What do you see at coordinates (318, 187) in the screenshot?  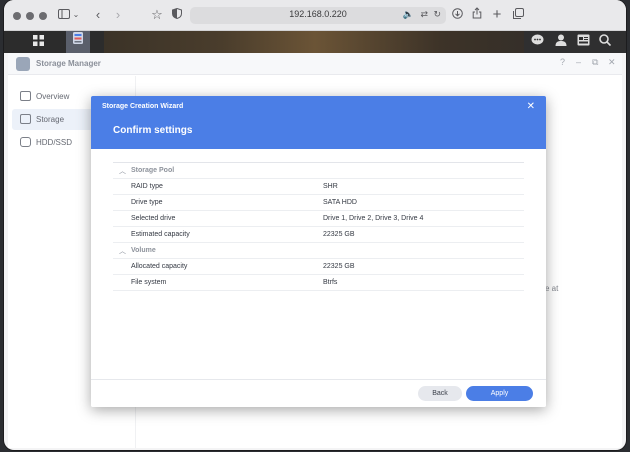 I see `setting-row-raid-type: RAID type SHR` at bounding box center [318, 187].